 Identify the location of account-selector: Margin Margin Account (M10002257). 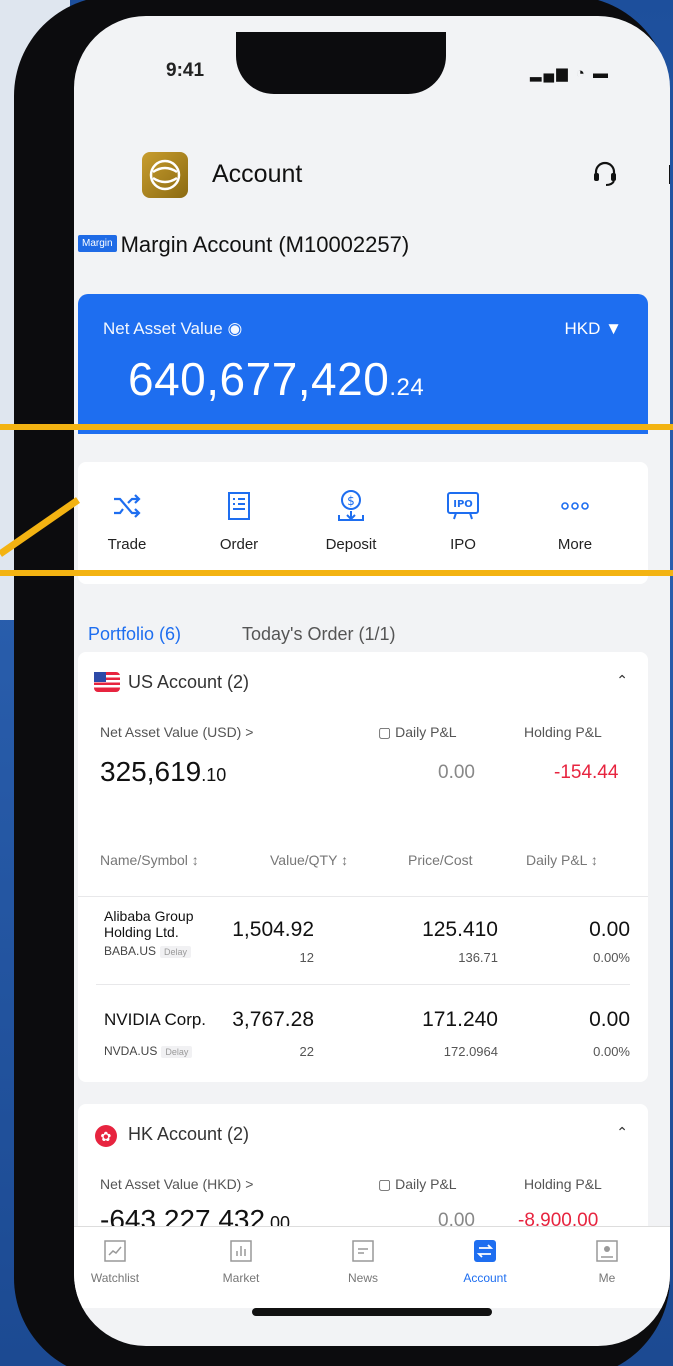
(243, 245).